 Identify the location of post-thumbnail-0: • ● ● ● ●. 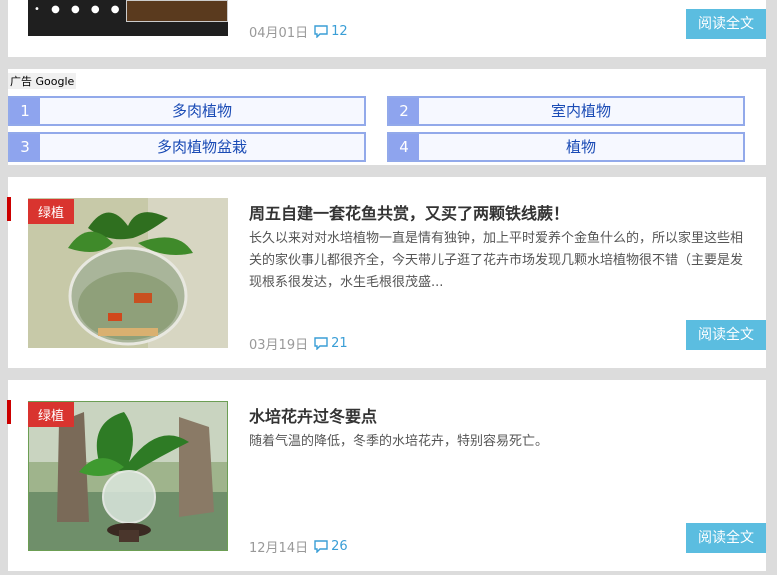
(128, 18).